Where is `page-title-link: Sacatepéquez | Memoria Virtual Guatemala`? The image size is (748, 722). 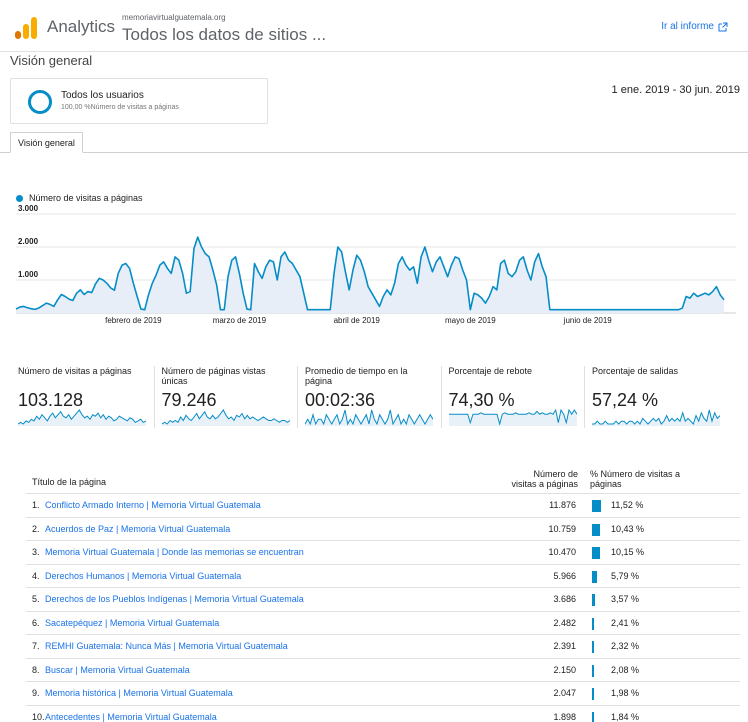
page-title-link: Sacatepéquez | Memoria Virtual Guatemala is located at coordinates (132, 624).